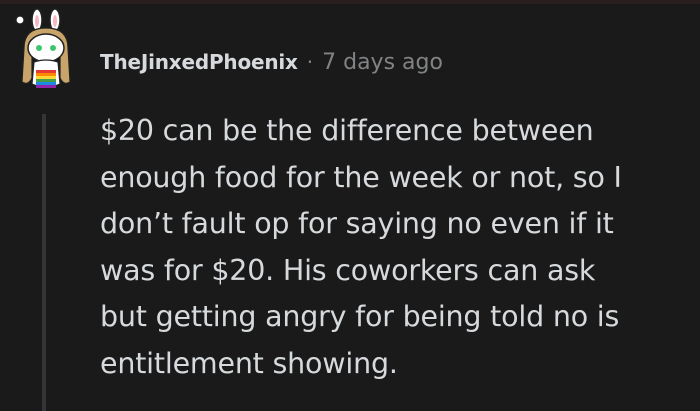 The width and height of the screenshot is (700, 411). What do you see at coordinates (44, 52) in the screenshot?
I see `snoo-avatar-icon` at bounding box center [44, 52].